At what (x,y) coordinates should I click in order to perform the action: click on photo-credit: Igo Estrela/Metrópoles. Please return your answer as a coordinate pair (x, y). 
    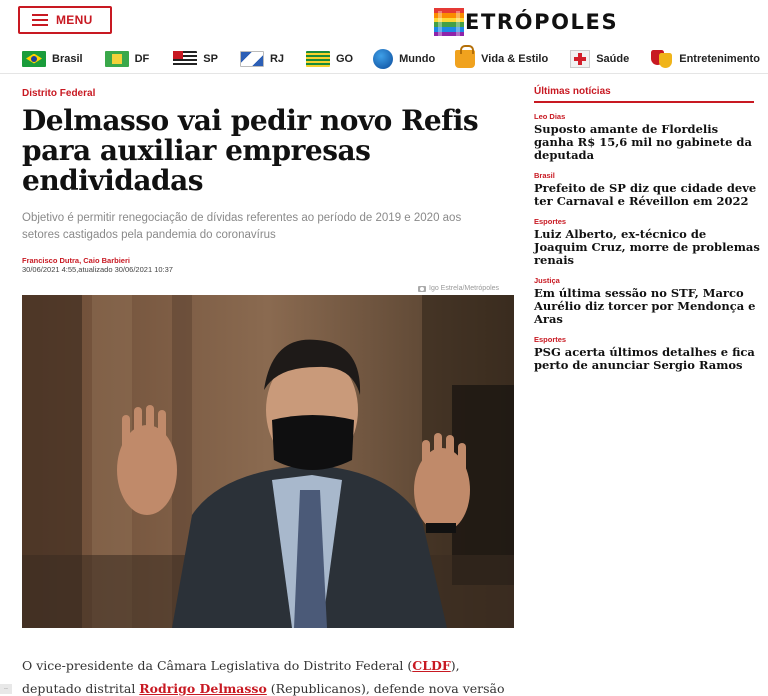
    Looking at the image, I should click on (458, 288).